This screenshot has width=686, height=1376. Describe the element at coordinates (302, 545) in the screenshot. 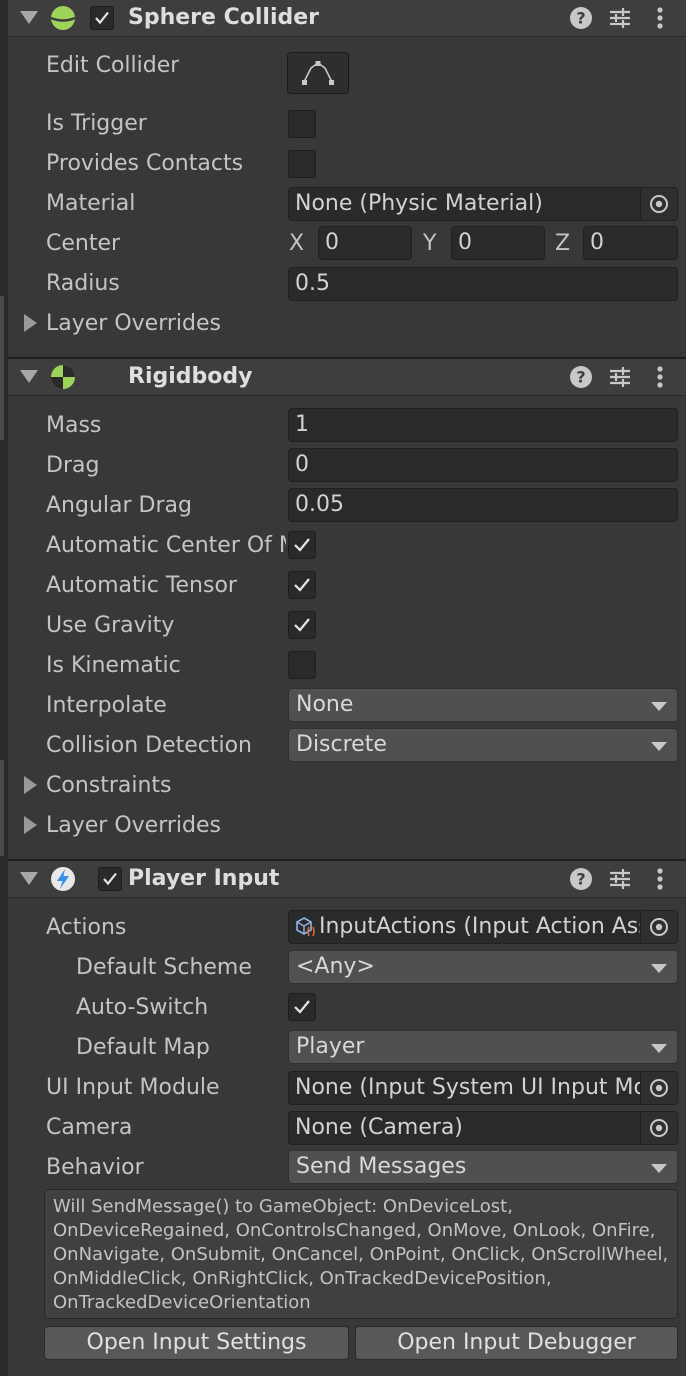

I see `automatic-center-of-mass-checkbox` at that location.